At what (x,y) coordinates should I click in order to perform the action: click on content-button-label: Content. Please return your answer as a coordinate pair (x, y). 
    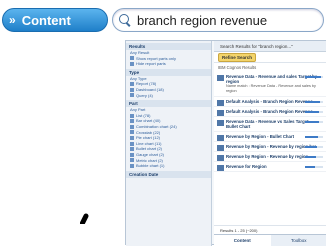
    Looking at the image, I should click on (46, 20).